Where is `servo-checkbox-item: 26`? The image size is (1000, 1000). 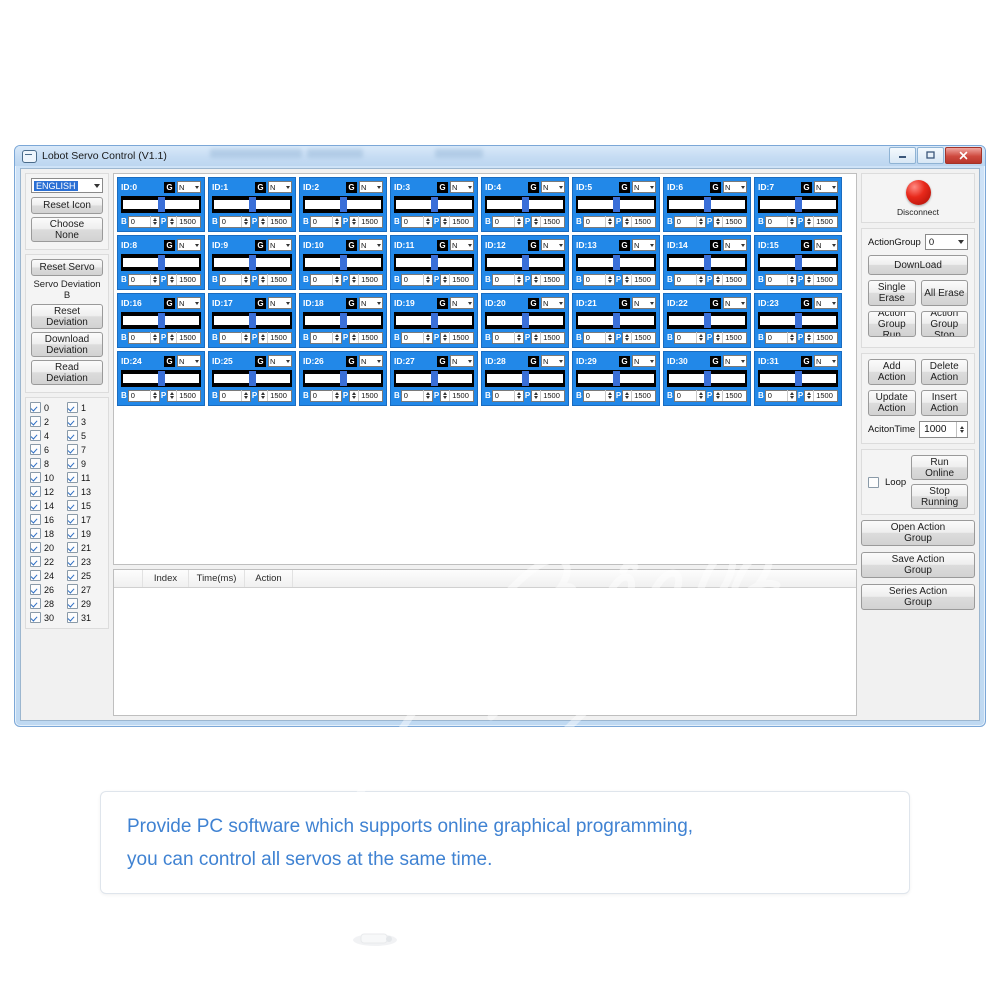 servo-checkbox-item: 26 is located at coordinates (48, 589).